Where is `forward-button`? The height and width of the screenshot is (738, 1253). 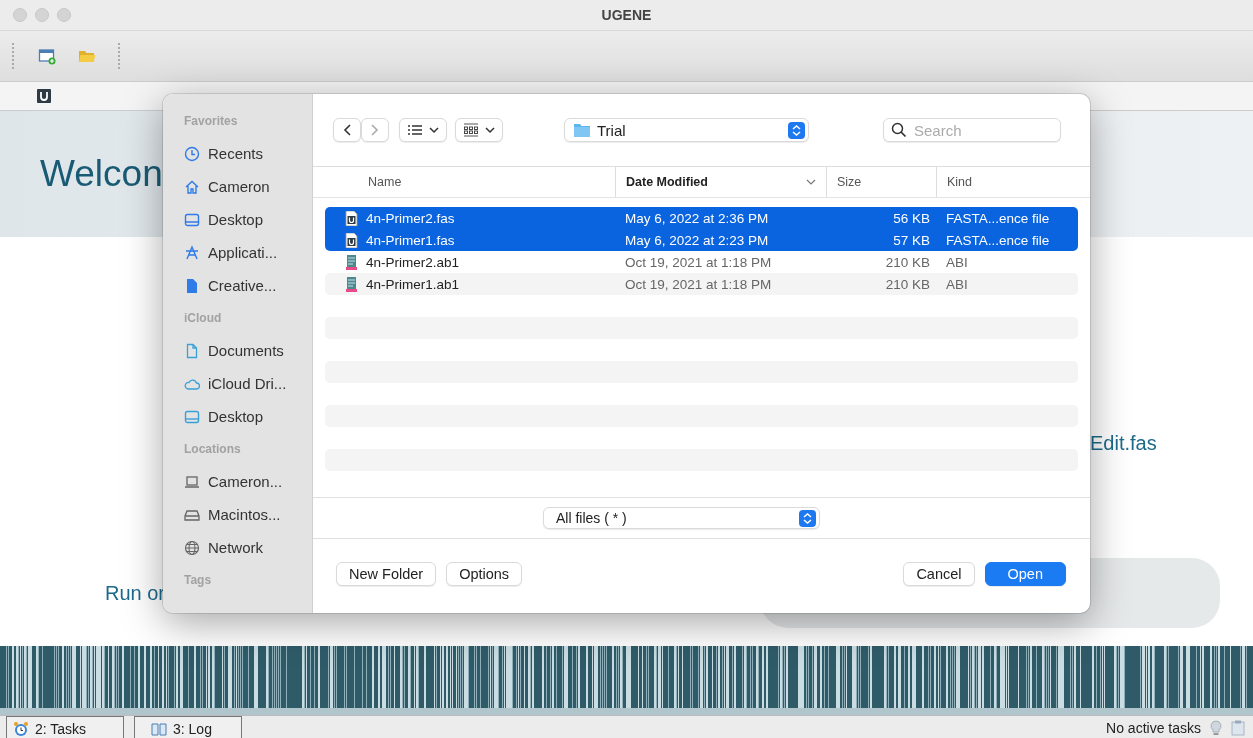 forward-button is located at coordinates (375, 130).